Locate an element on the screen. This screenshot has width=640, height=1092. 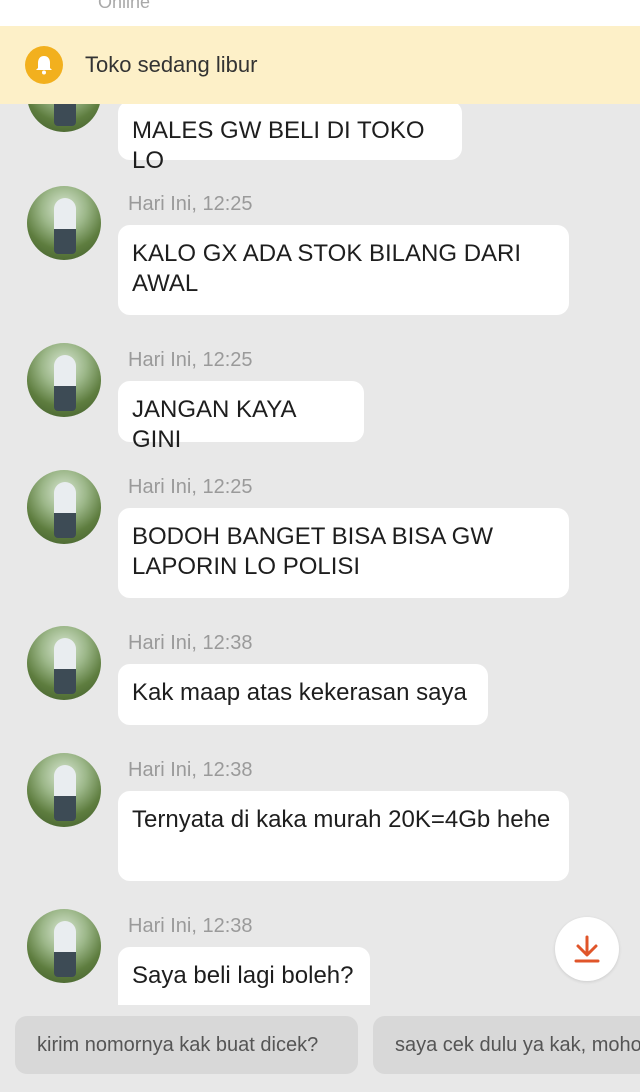
banner-text: Toko sedang libur is located at coordinates (171, 64).